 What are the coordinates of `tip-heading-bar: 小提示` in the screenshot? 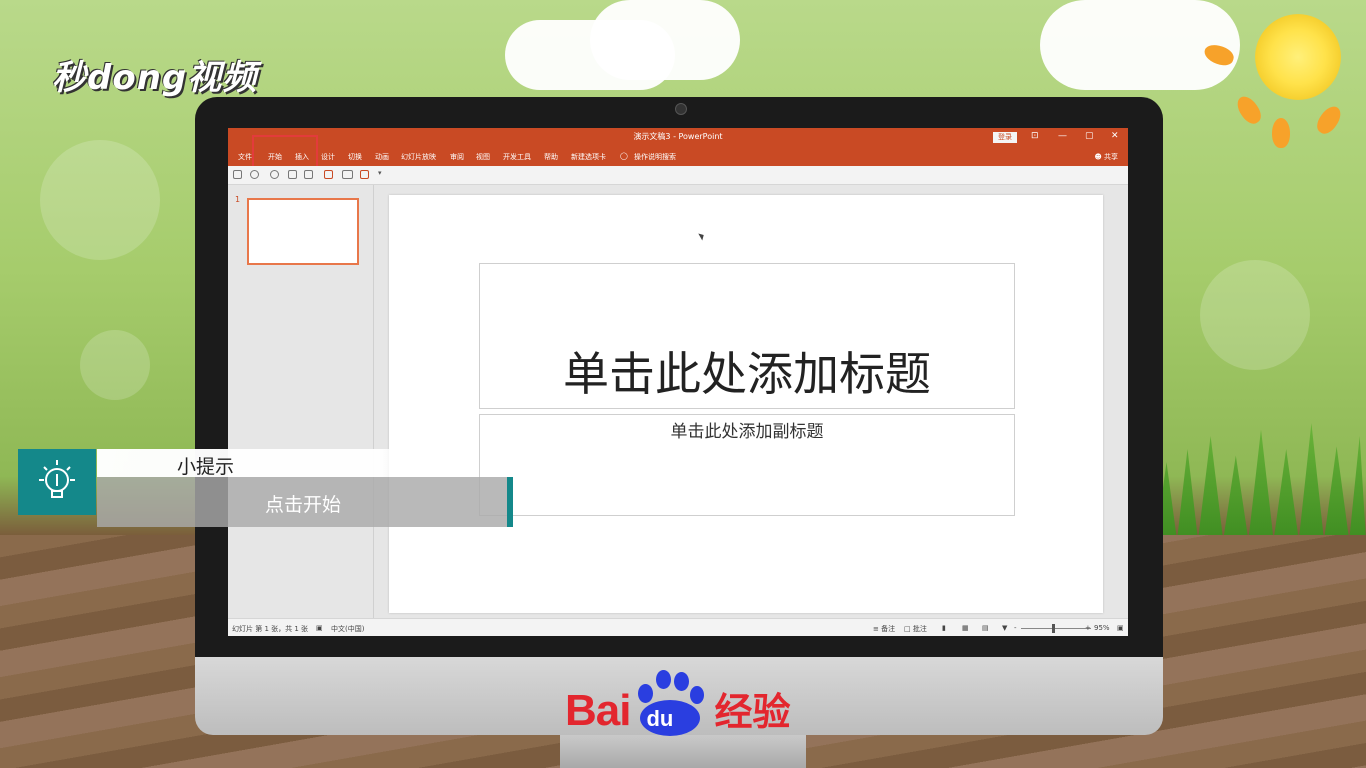 It's located at (264, 463).